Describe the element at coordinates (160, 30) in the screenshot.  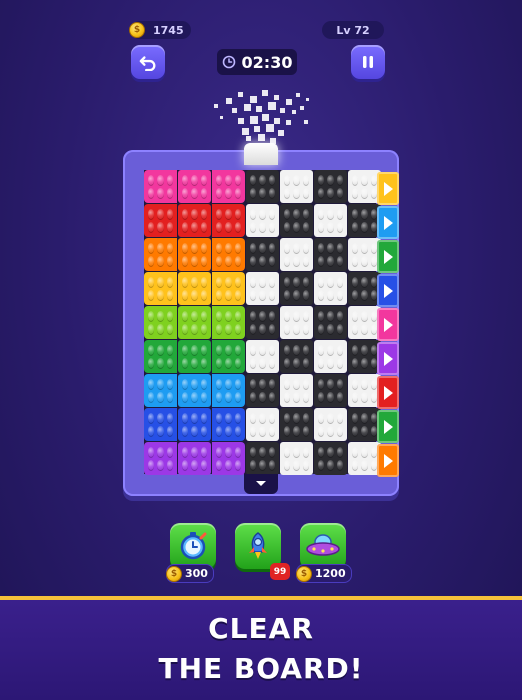
I see `coin-counter: $ 1745` at that location.